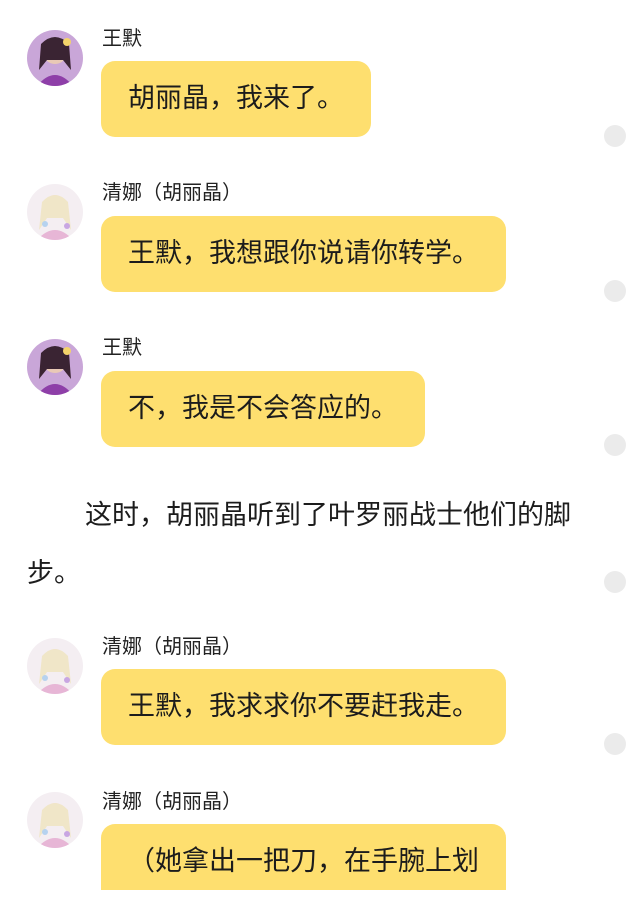 Image resolution: width=640 pixels, height=900 pixels. Describe the element at coordinates (236, 99) in the screenshot. I see `message-bubble: 胡丽晶，我来了。` at that location.